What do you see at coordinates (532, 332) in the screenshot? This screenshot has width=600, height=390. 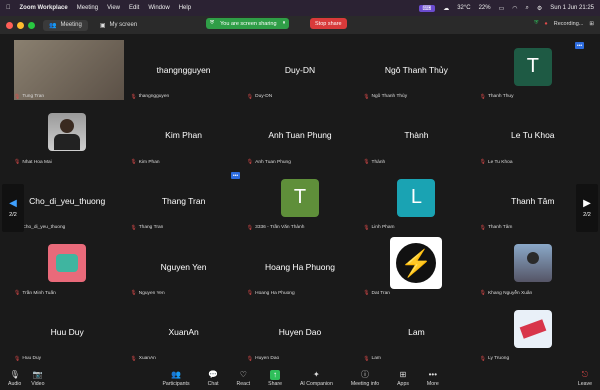 I see `participant-tile: 🎙 Ly Truong` at bounding box center [532, 332].